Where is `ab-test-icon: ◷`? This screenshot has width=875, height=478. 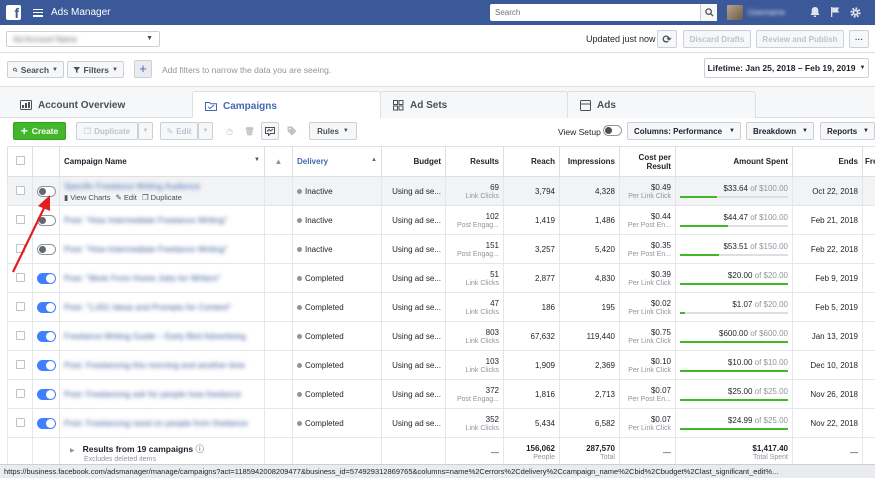 ab-test-icon: ◷ is located at coordinates (229, 131).